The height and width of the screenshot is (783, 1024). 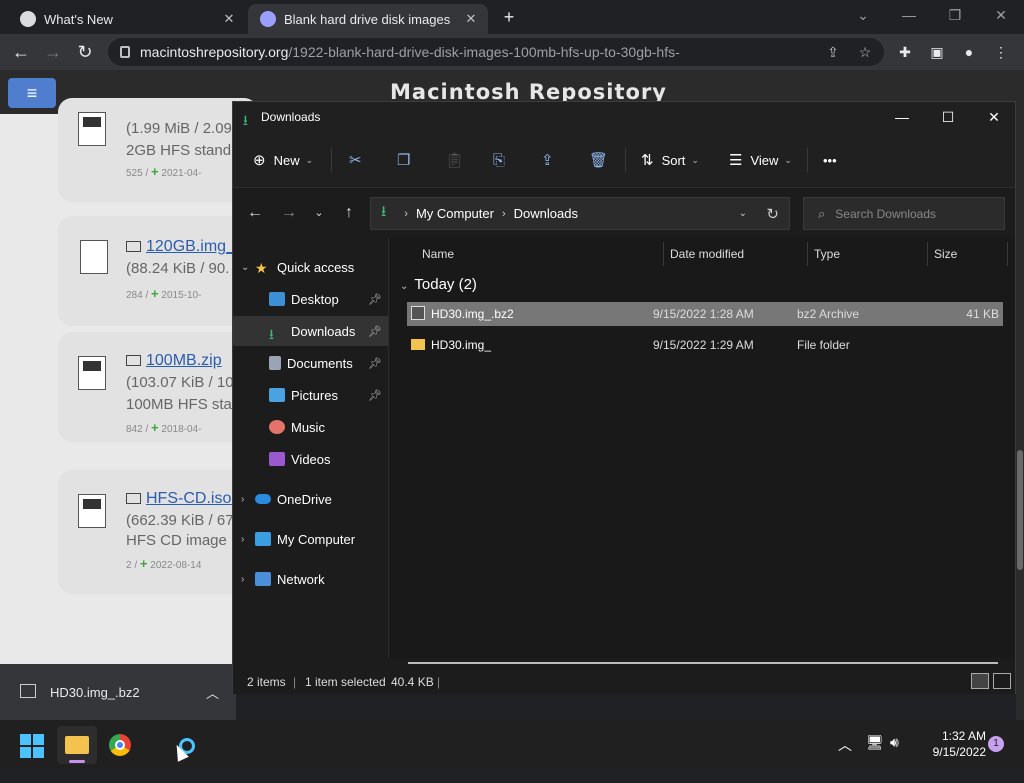 I want to click on documents-icon, so click(x=275, y=363).